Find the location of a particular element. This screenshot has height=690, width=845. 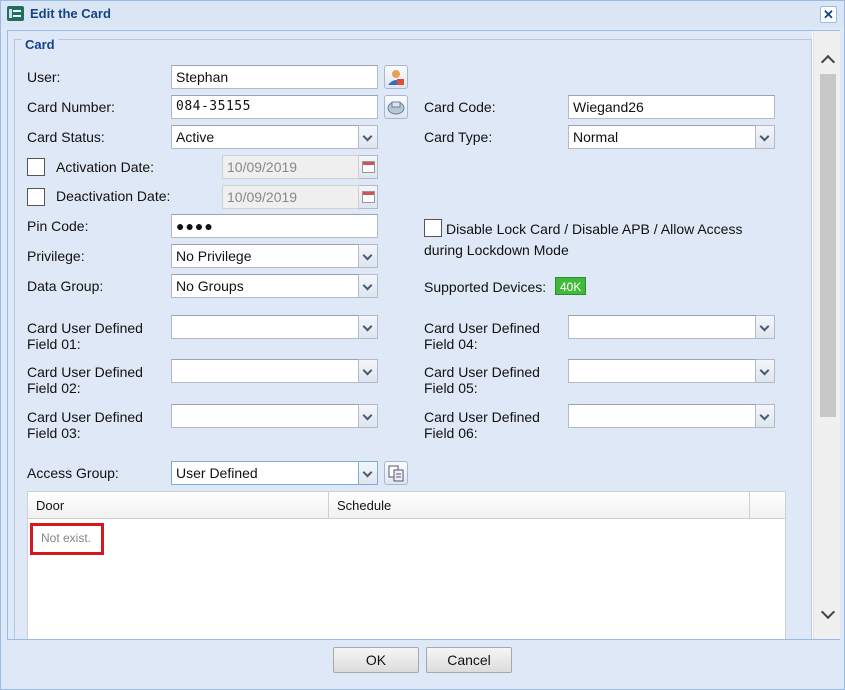

card-type-select: Normal is located at coordinates (671, 137).